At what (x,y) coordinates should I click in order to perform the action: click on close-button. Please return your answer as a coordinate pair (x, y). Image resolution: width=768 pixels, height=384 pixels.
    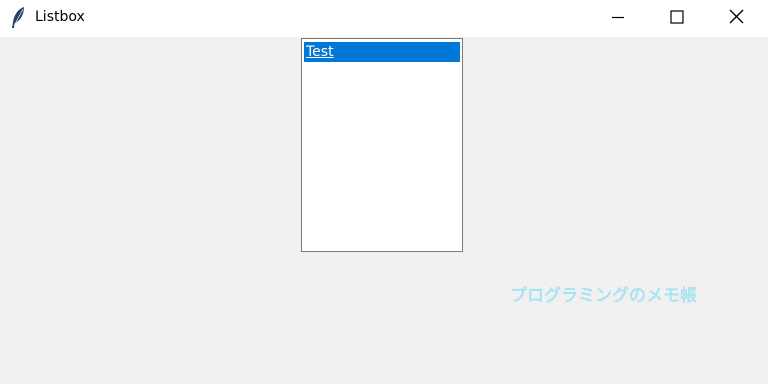
    Looking at the image, I should click on (737, 18).